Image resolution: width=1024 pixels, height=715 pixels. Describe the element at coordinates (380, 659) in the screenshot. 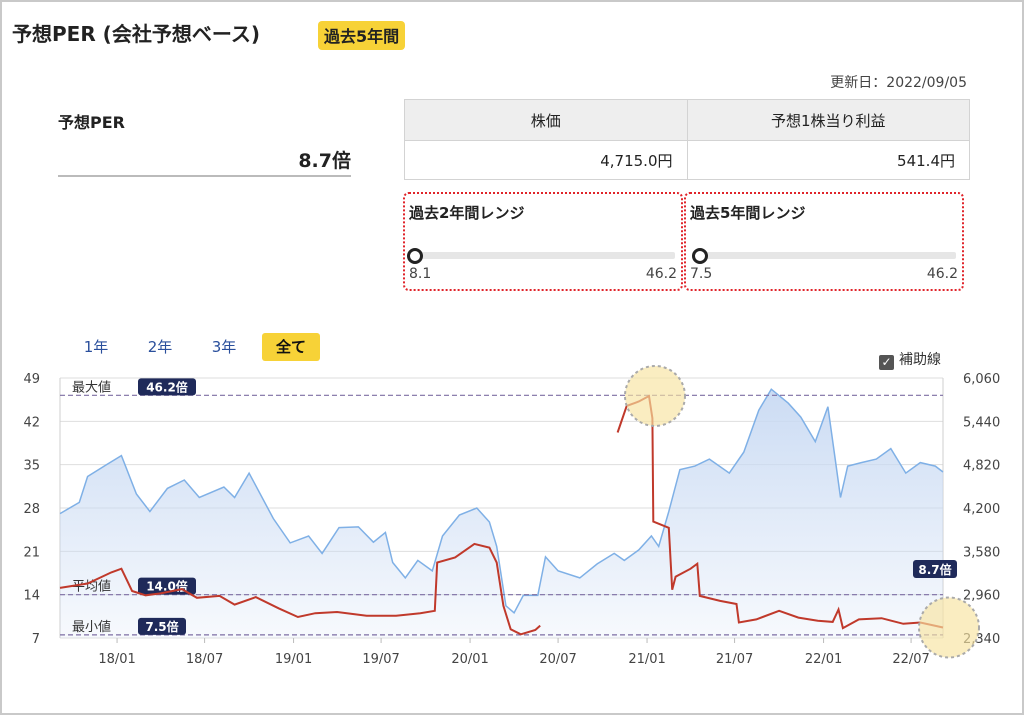

I see `x-tick-label: 19/07` at that location.